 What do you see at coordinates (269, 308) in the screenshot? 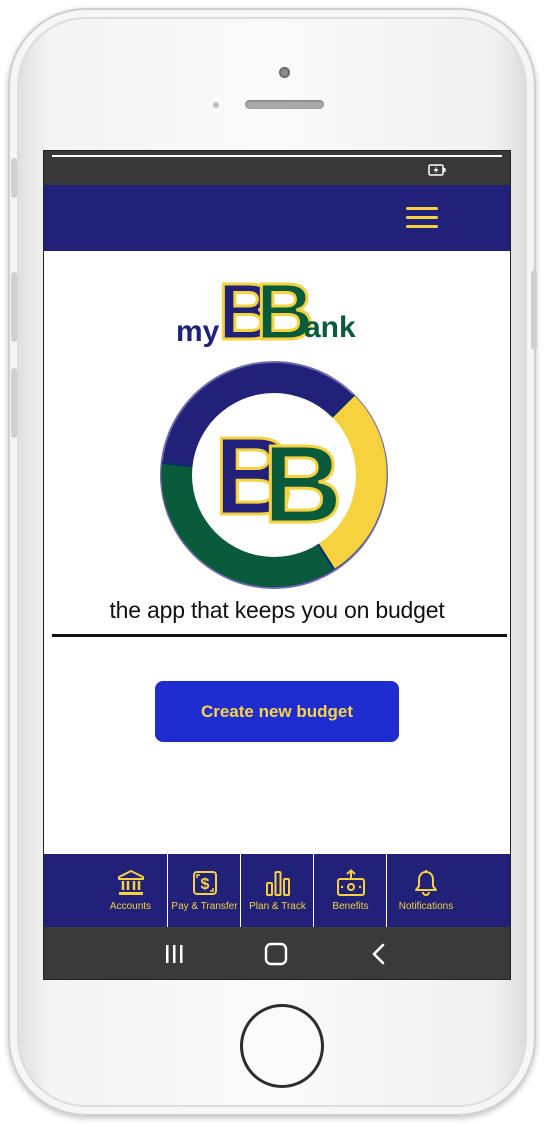
I see `mybbank-logo: my B B ank` at bounding box center [269, 308].